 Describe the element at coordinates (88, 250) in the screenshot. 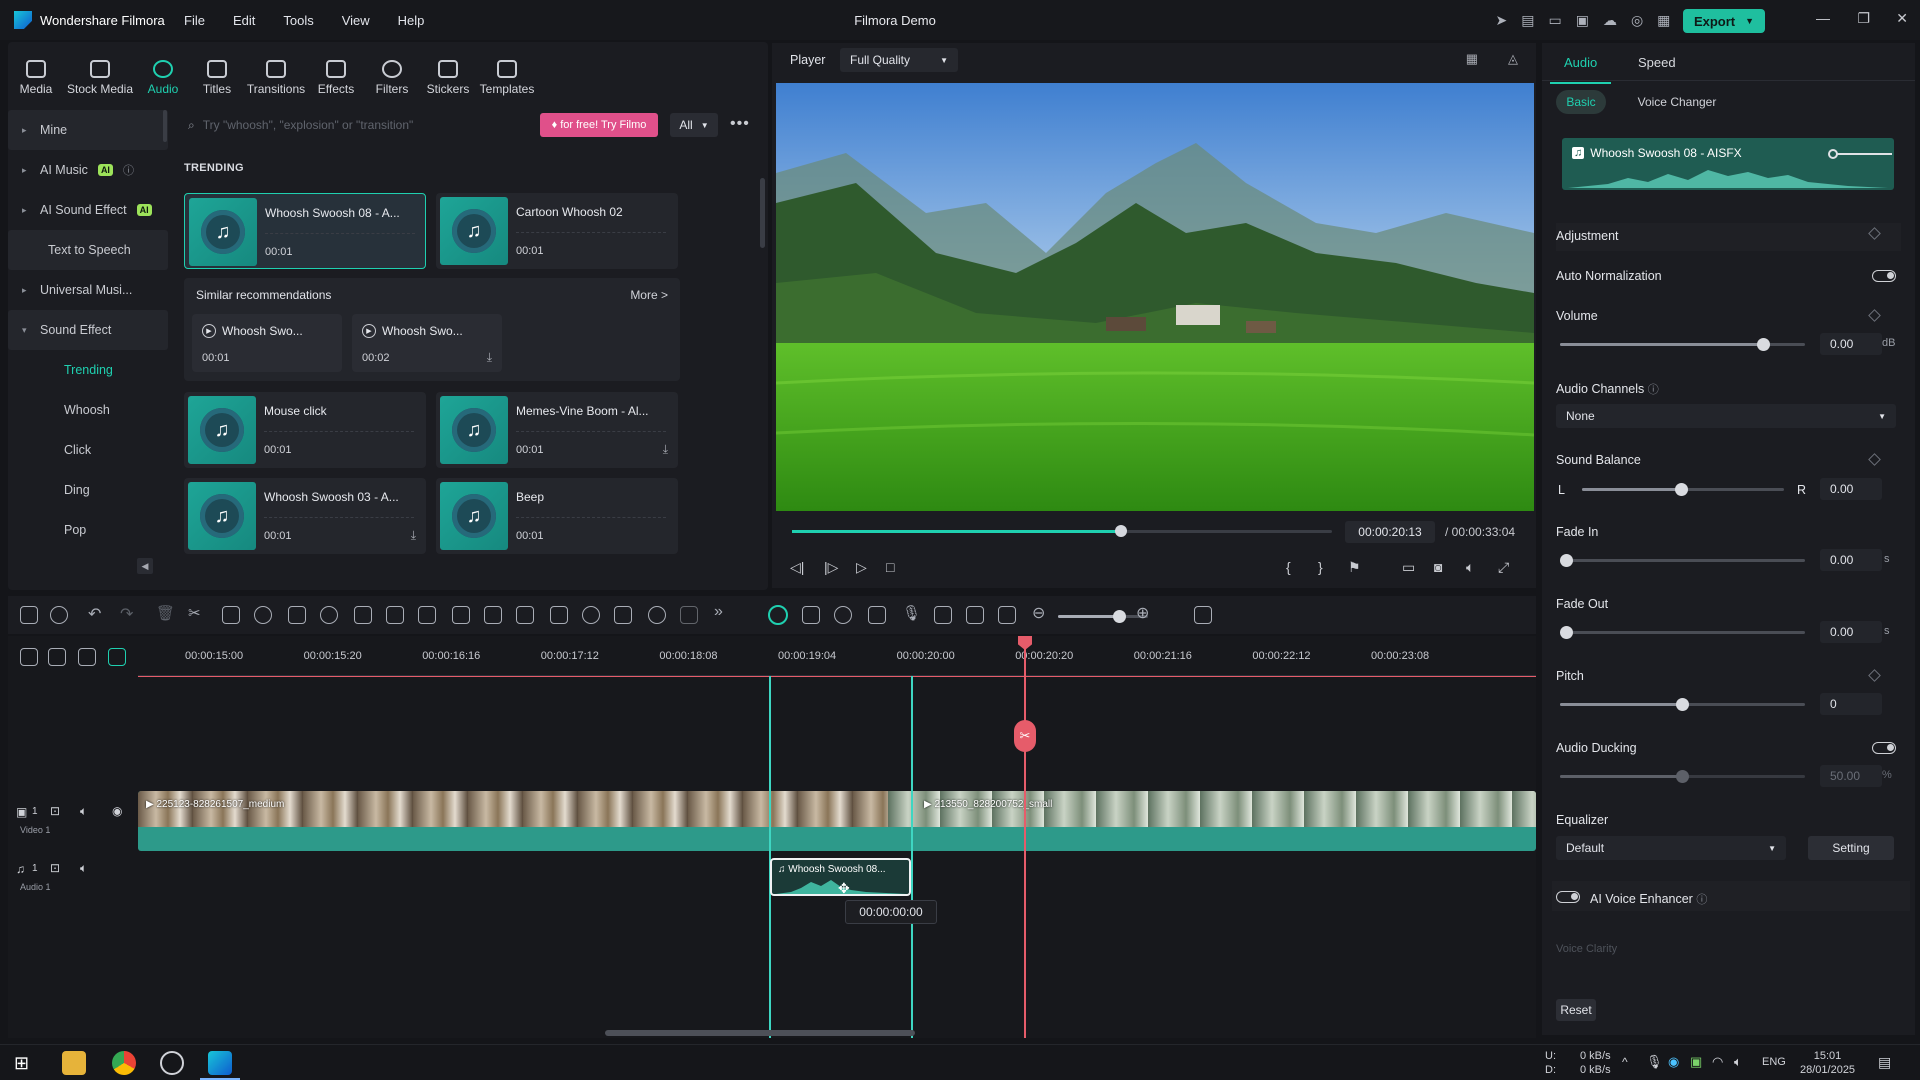

I see `sidebar-item-text-to-speech: Text to Speech` at that location.